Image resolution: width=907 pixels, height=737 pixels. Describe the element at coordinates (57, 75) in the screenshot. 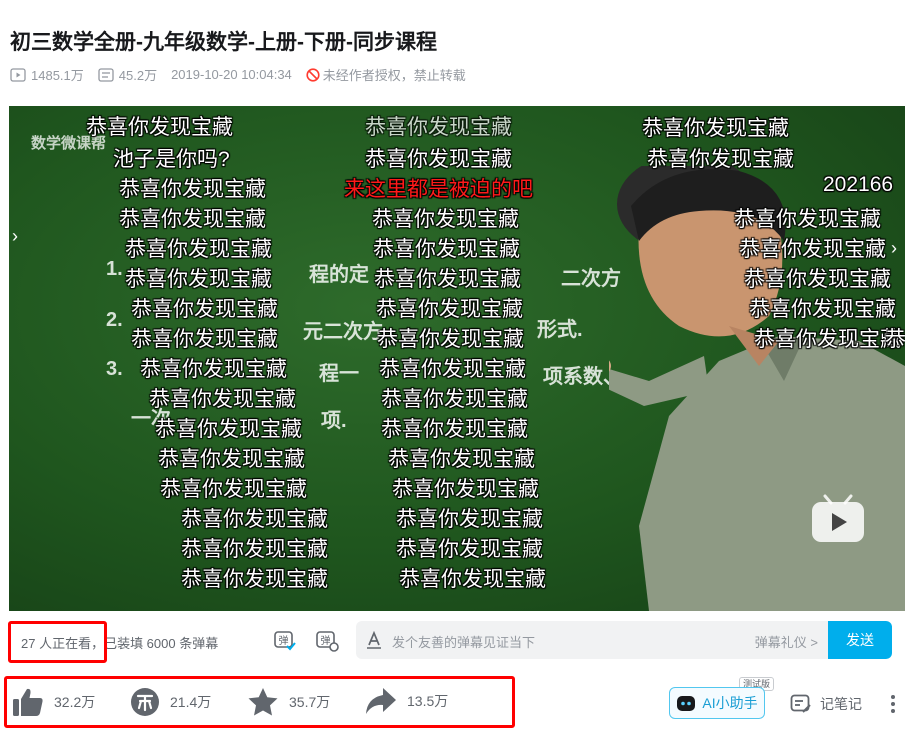

I see `play-count-value: 1485.1万` at that location.